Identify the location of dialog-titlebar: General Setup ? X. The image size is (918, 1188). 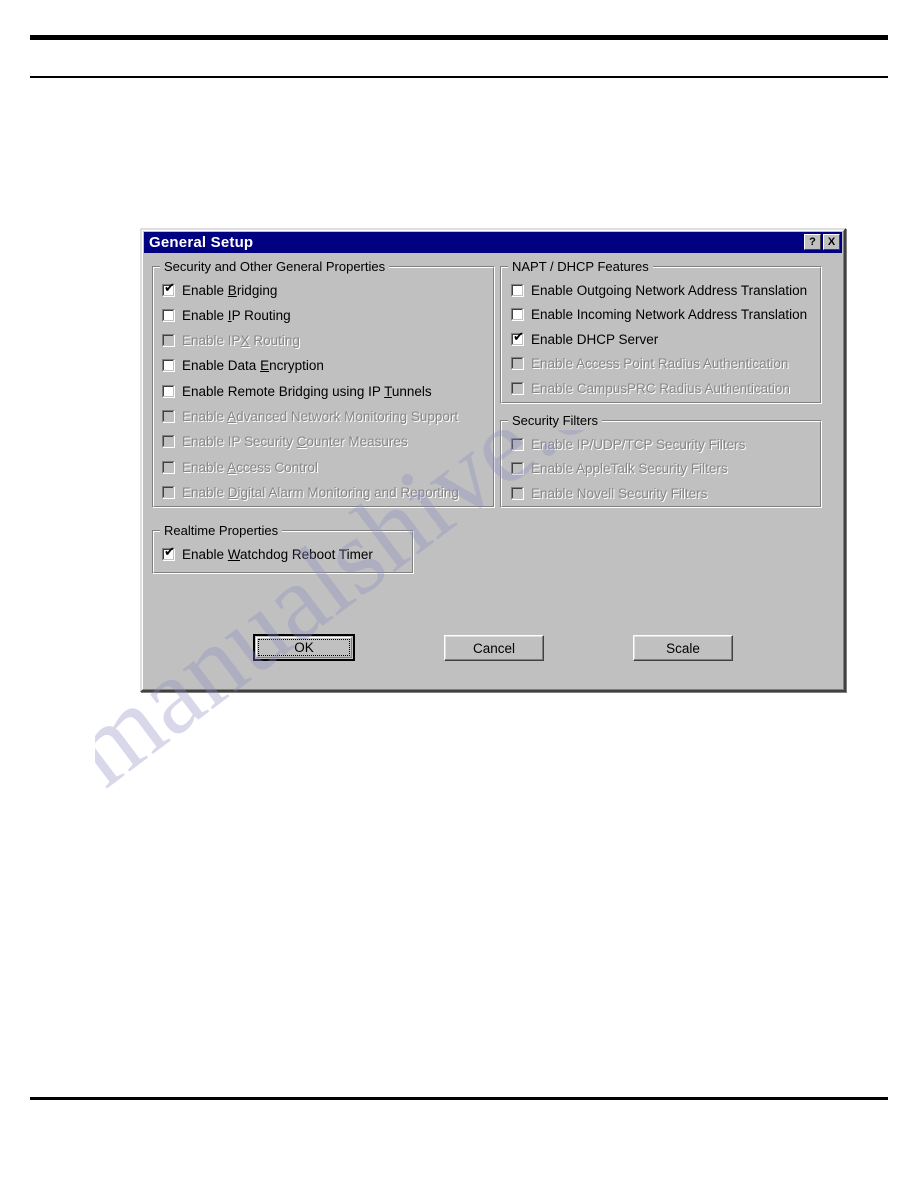
(493, 242).